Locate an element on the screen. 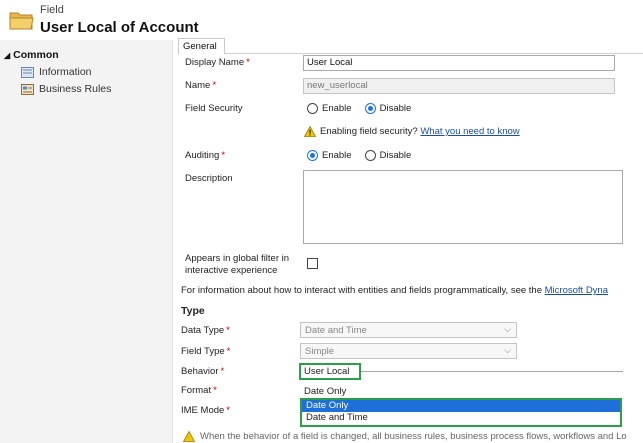 Image resolution: width=643 pixels, height=443 pixels. field-security-enable-radio is located at coordinates (312, 108).